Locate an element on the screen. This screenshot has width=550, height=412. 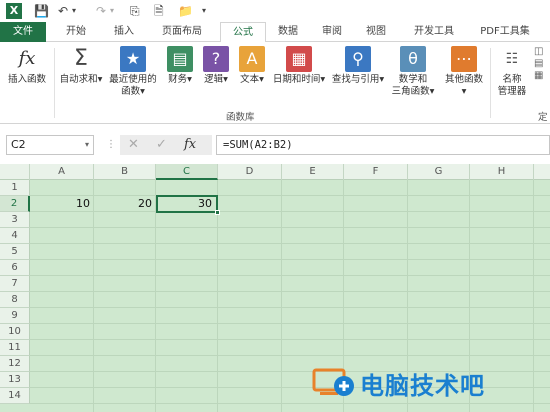
create-from-selection-icon: ▦ is located at coordinates (539, 75).